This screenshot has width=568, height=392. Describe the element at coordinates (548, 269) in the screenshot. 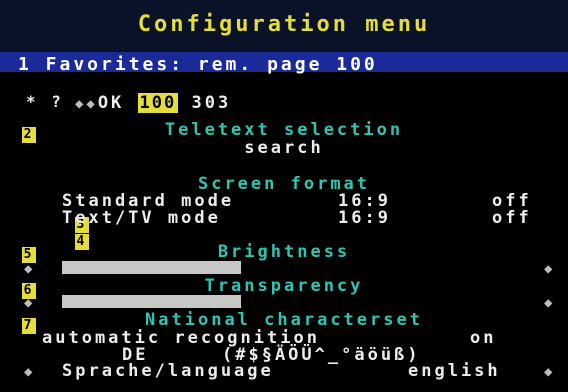

I see `brightness-increase-icon: ◆` at that location.